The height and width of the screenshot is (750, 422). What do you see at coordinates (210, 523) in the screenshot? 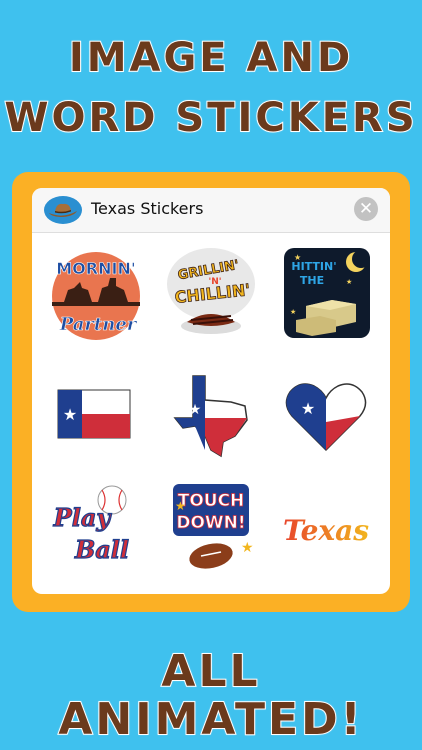
I see `down-text: DOWN!` at bounding box center [210, 523].